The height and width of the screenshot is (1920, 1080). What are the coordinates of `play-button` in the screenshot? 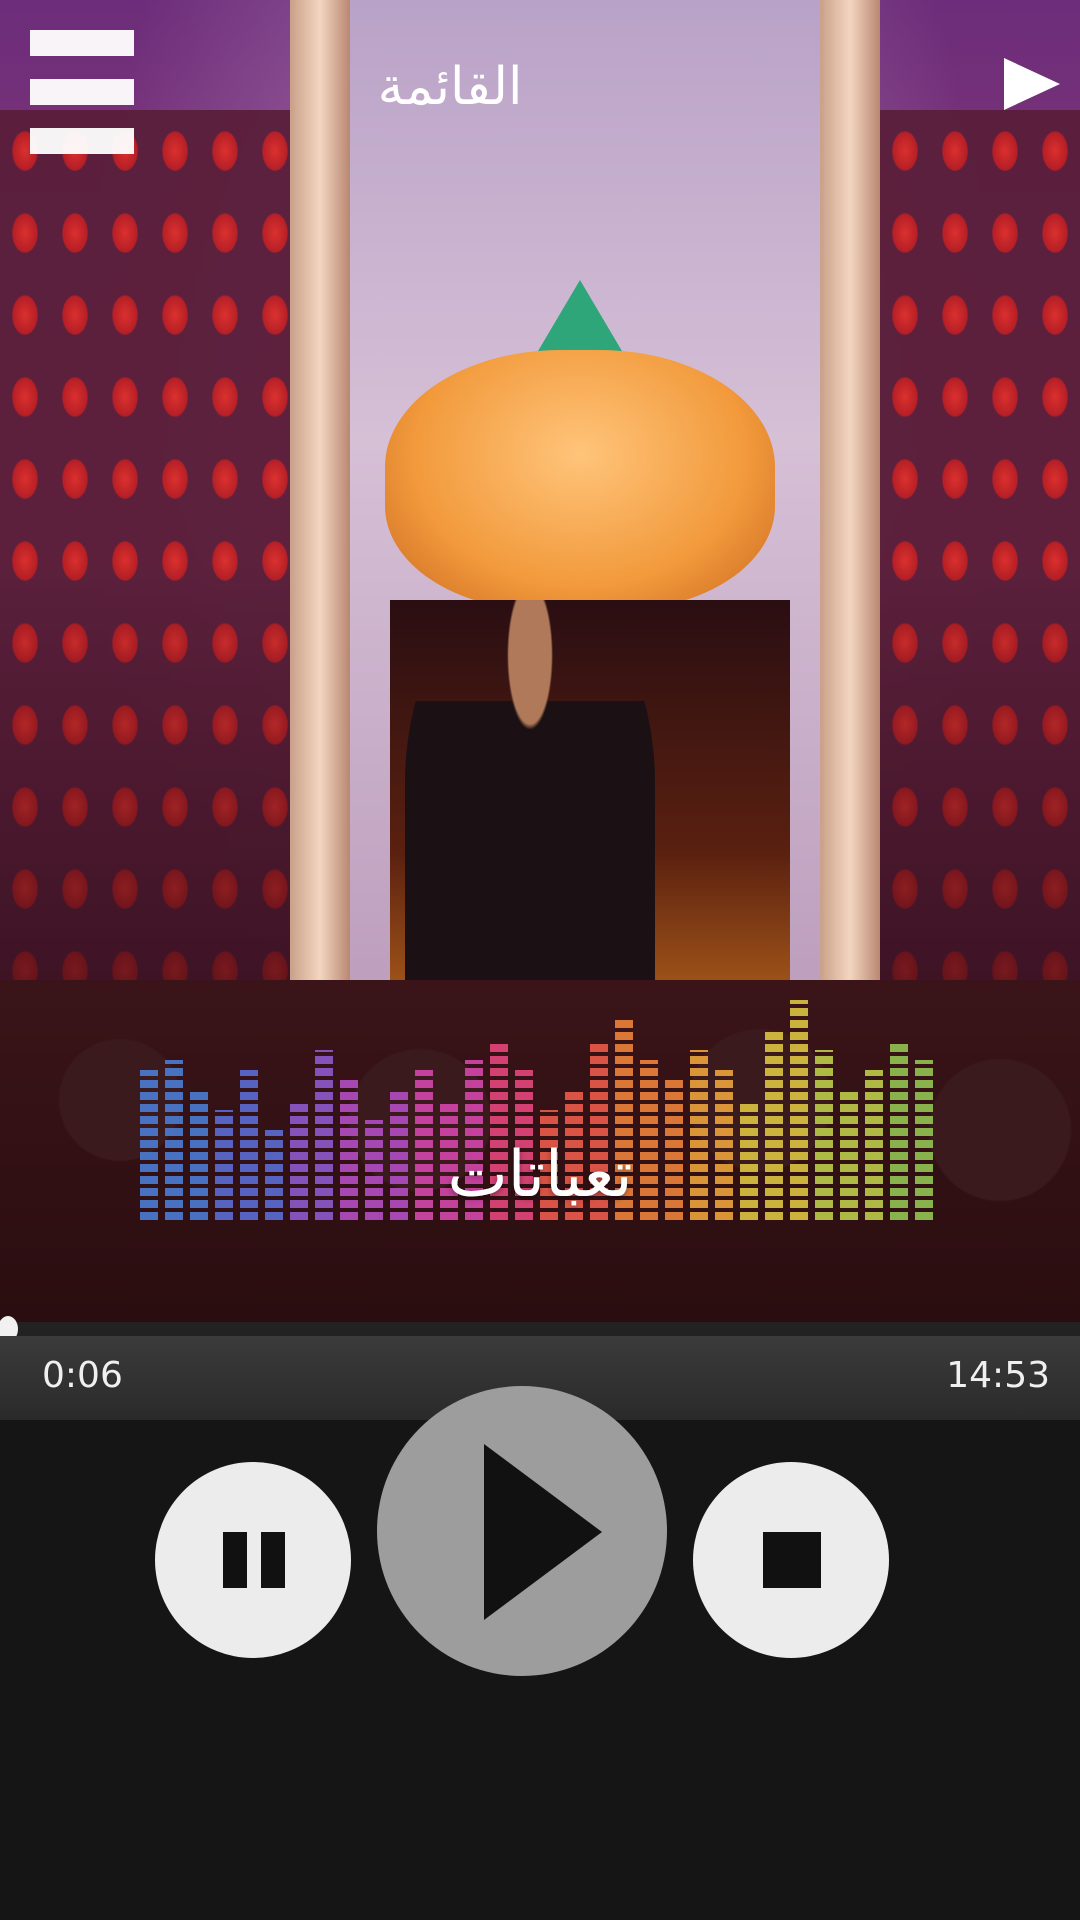 It's located at (522, 1531).